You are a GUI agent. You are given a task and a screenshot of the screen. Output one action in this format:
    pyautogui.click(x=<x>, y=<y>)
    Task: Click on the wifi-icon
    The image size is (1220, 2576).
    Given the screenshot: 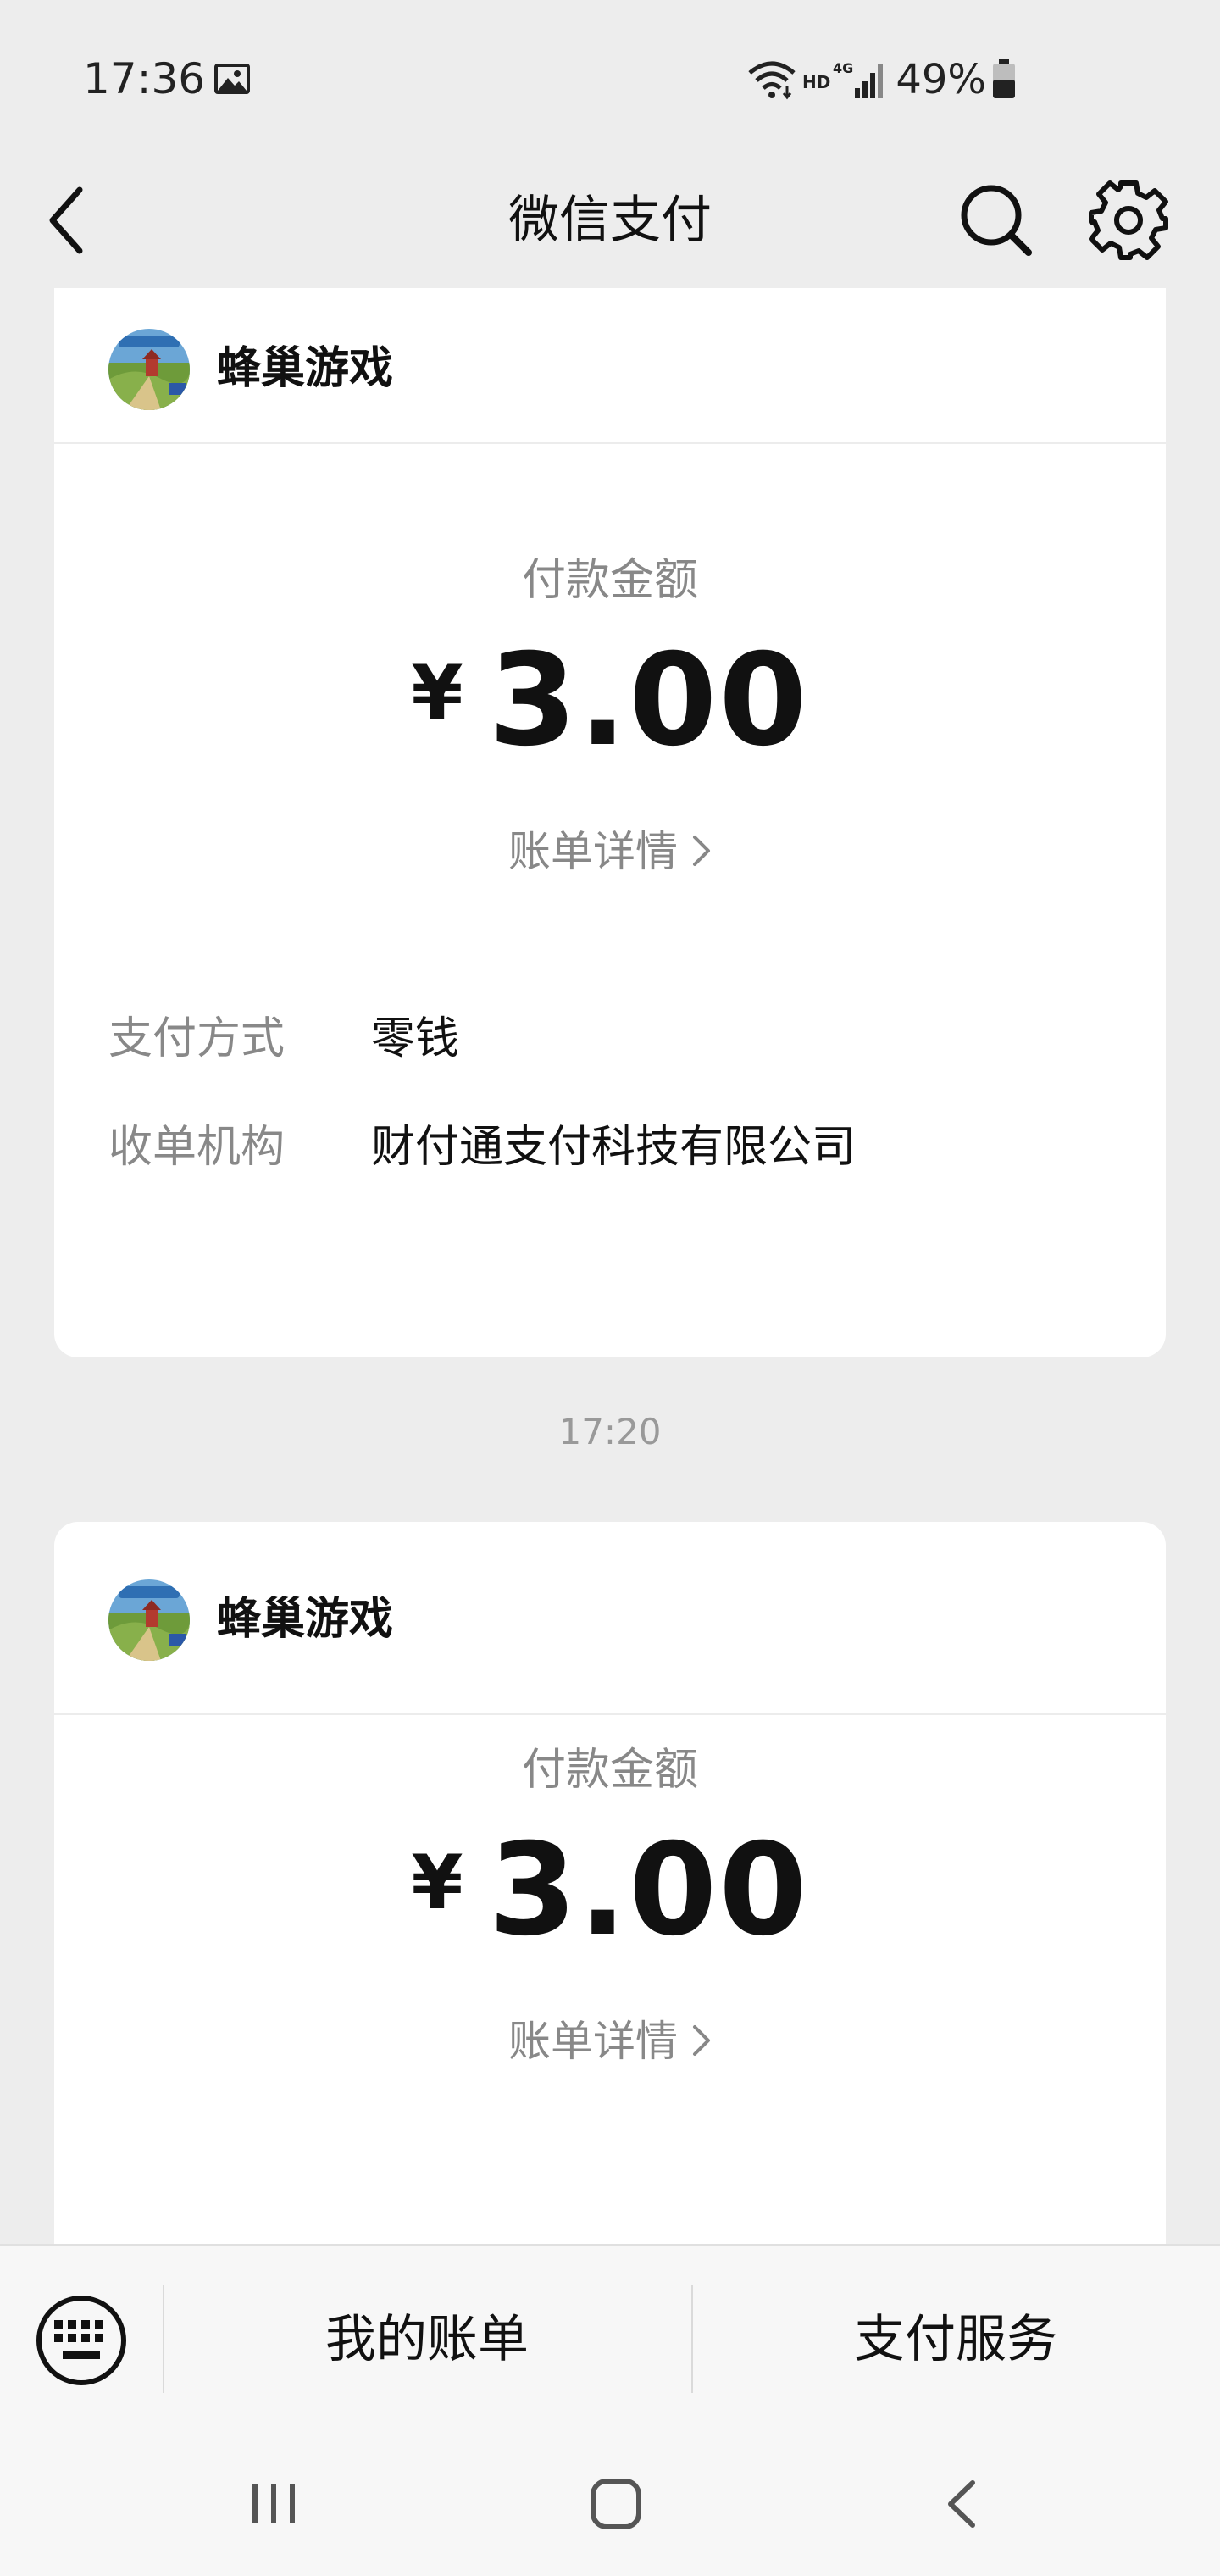 What is the action you would take?
    pyautogui.click(x=772, y=80)
    